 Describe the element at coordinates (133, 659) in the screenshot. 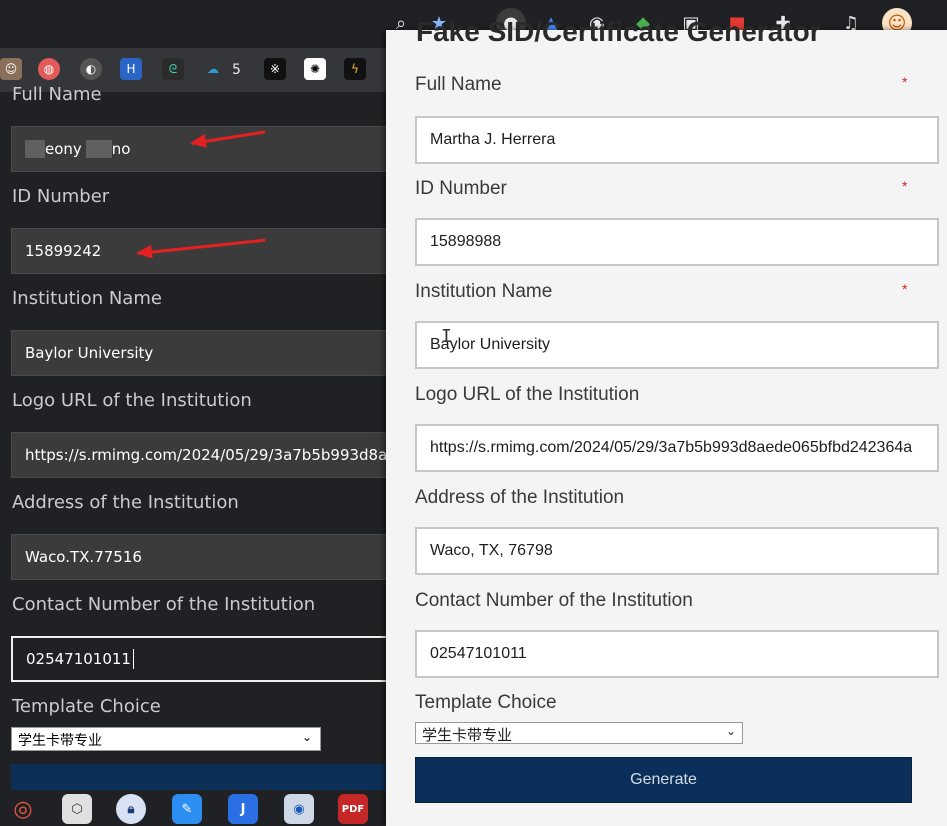

I see `text-caret` at that location.